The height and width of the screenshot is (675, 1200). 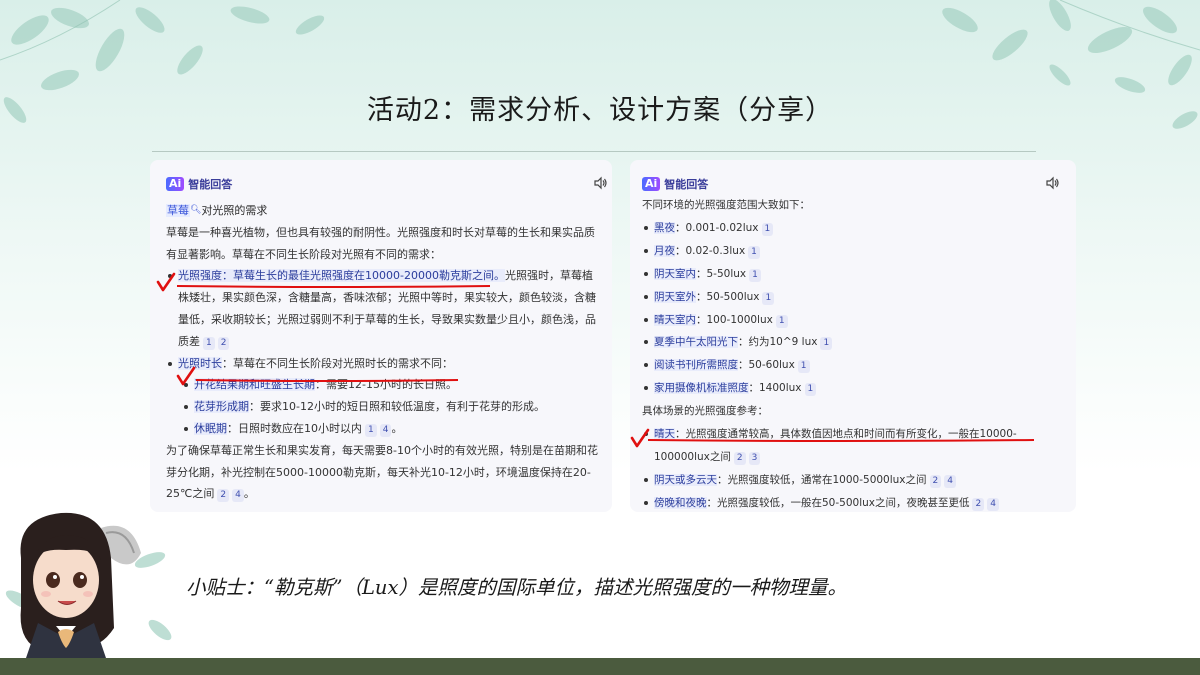 I want to click on tip-text: 小贴士：“勒克斯”（Lux）是照度的国际单位，描述光照强度的一种物理量。, so click(x=516, y=587).